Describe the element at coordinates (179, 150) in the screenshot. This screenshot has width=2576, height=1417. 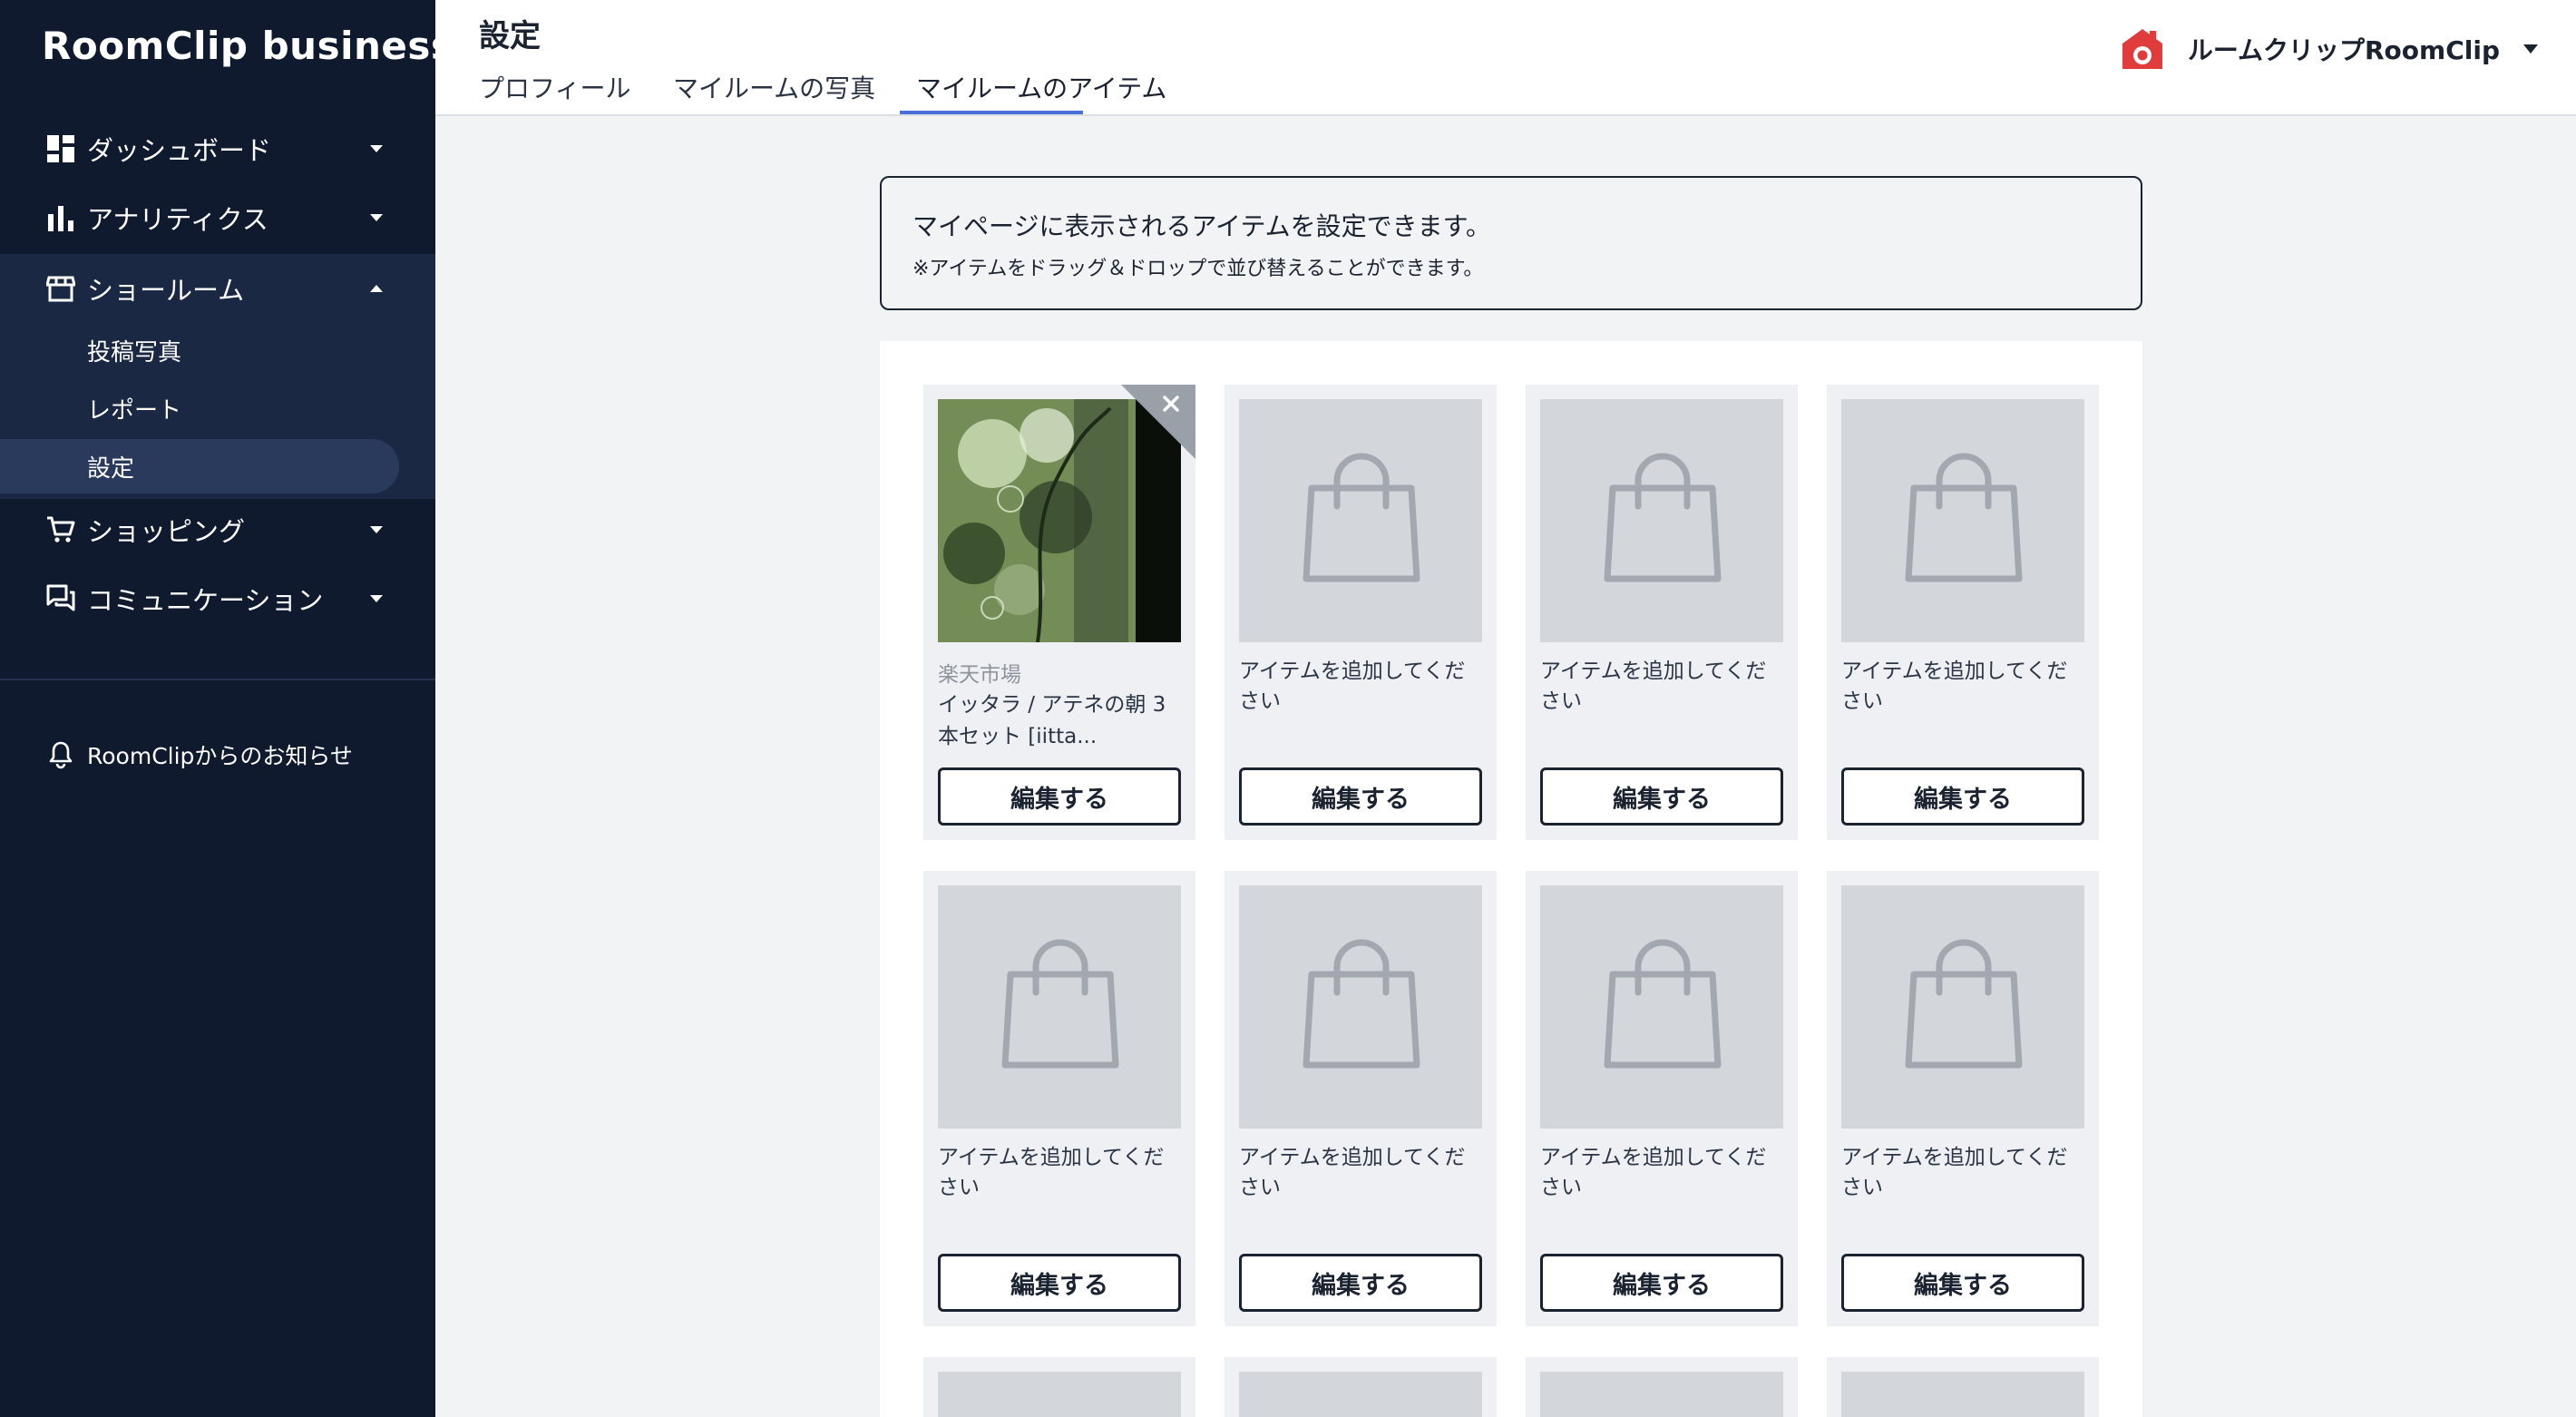
I see `sidebar-item-label: ダッシュボード` at that location.